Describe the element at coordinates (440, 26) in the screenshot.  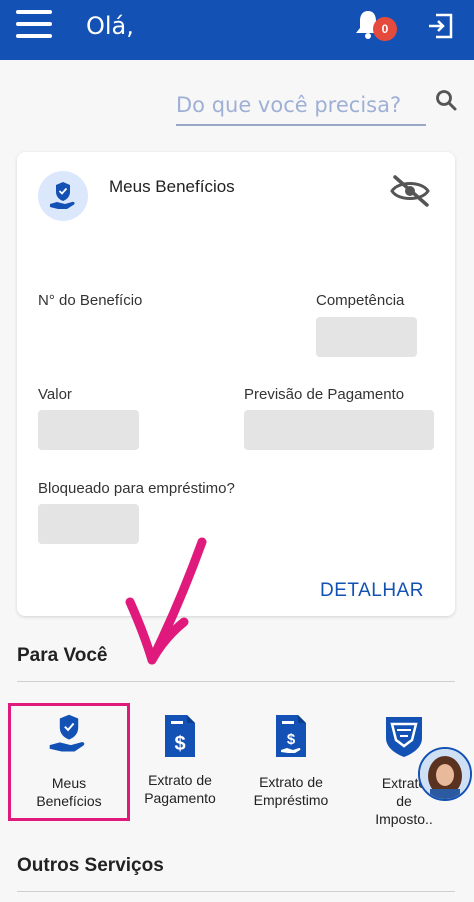
I see `logout-icon` at that location.